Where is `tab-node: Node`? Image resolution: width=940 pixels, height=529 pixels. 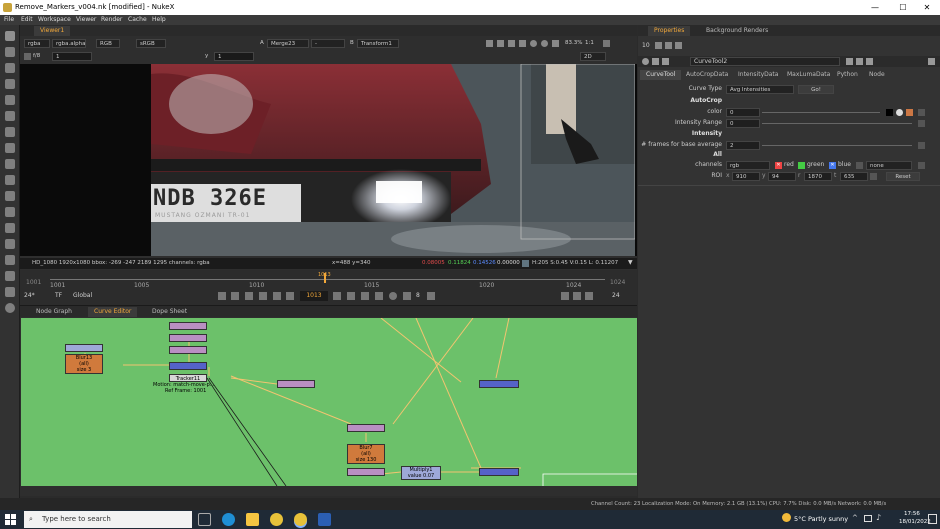 tab-node: Node is located at coordinates (877, 75).